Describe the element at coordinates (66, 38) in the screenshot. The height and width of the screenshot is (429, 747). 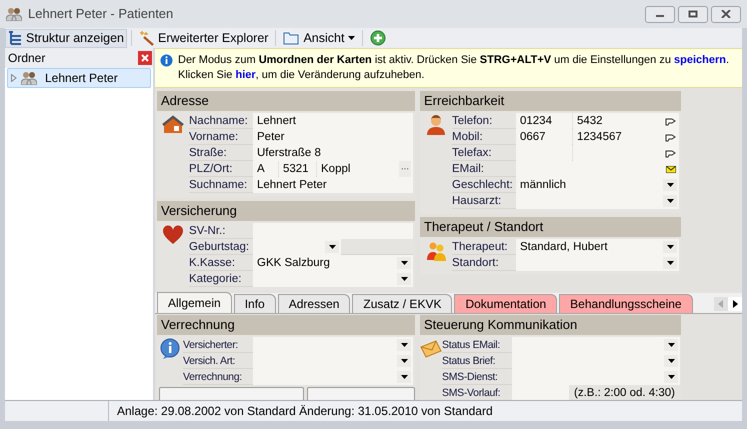
I see `toolbar-button: Struktur anzeigen` at that location.